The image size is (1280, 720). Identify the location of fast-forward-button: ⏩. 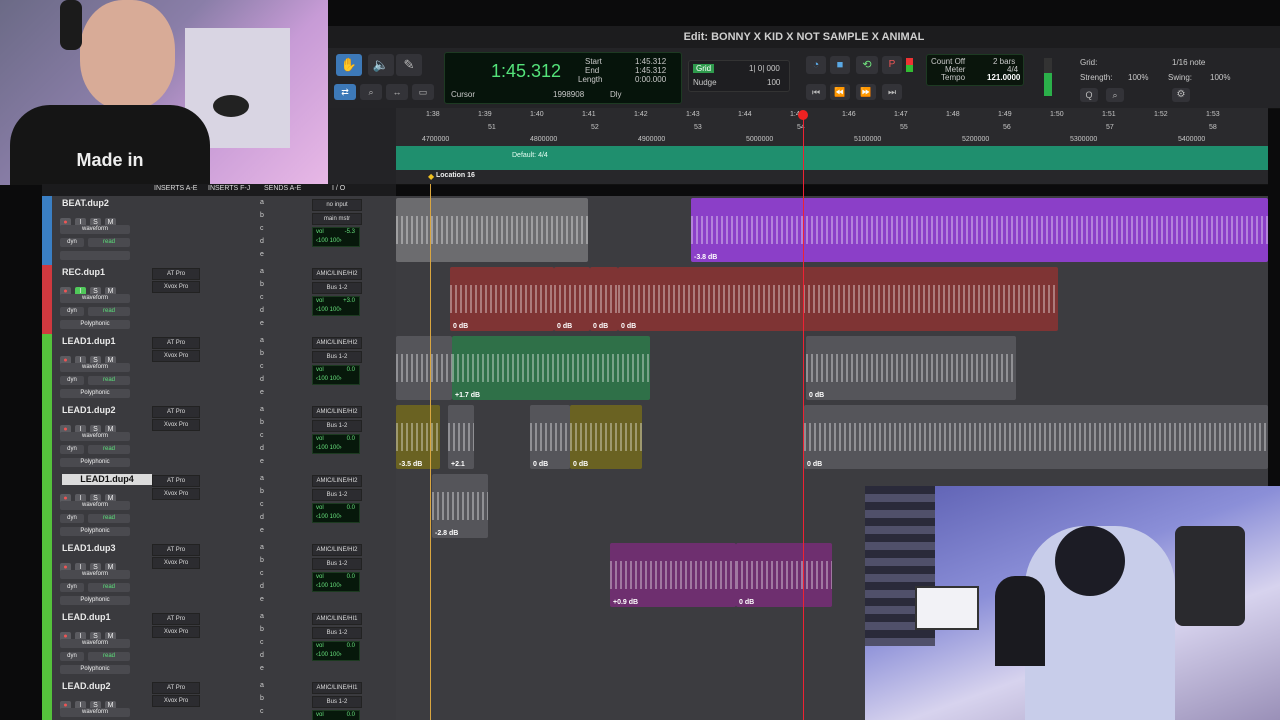
(866, 92).